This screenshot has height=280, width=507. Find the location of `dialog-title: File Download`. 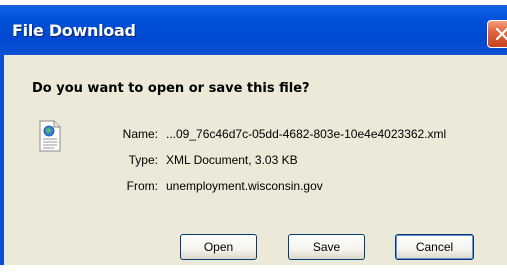

dialog-title: File Download is located at coordinates (74, 30).